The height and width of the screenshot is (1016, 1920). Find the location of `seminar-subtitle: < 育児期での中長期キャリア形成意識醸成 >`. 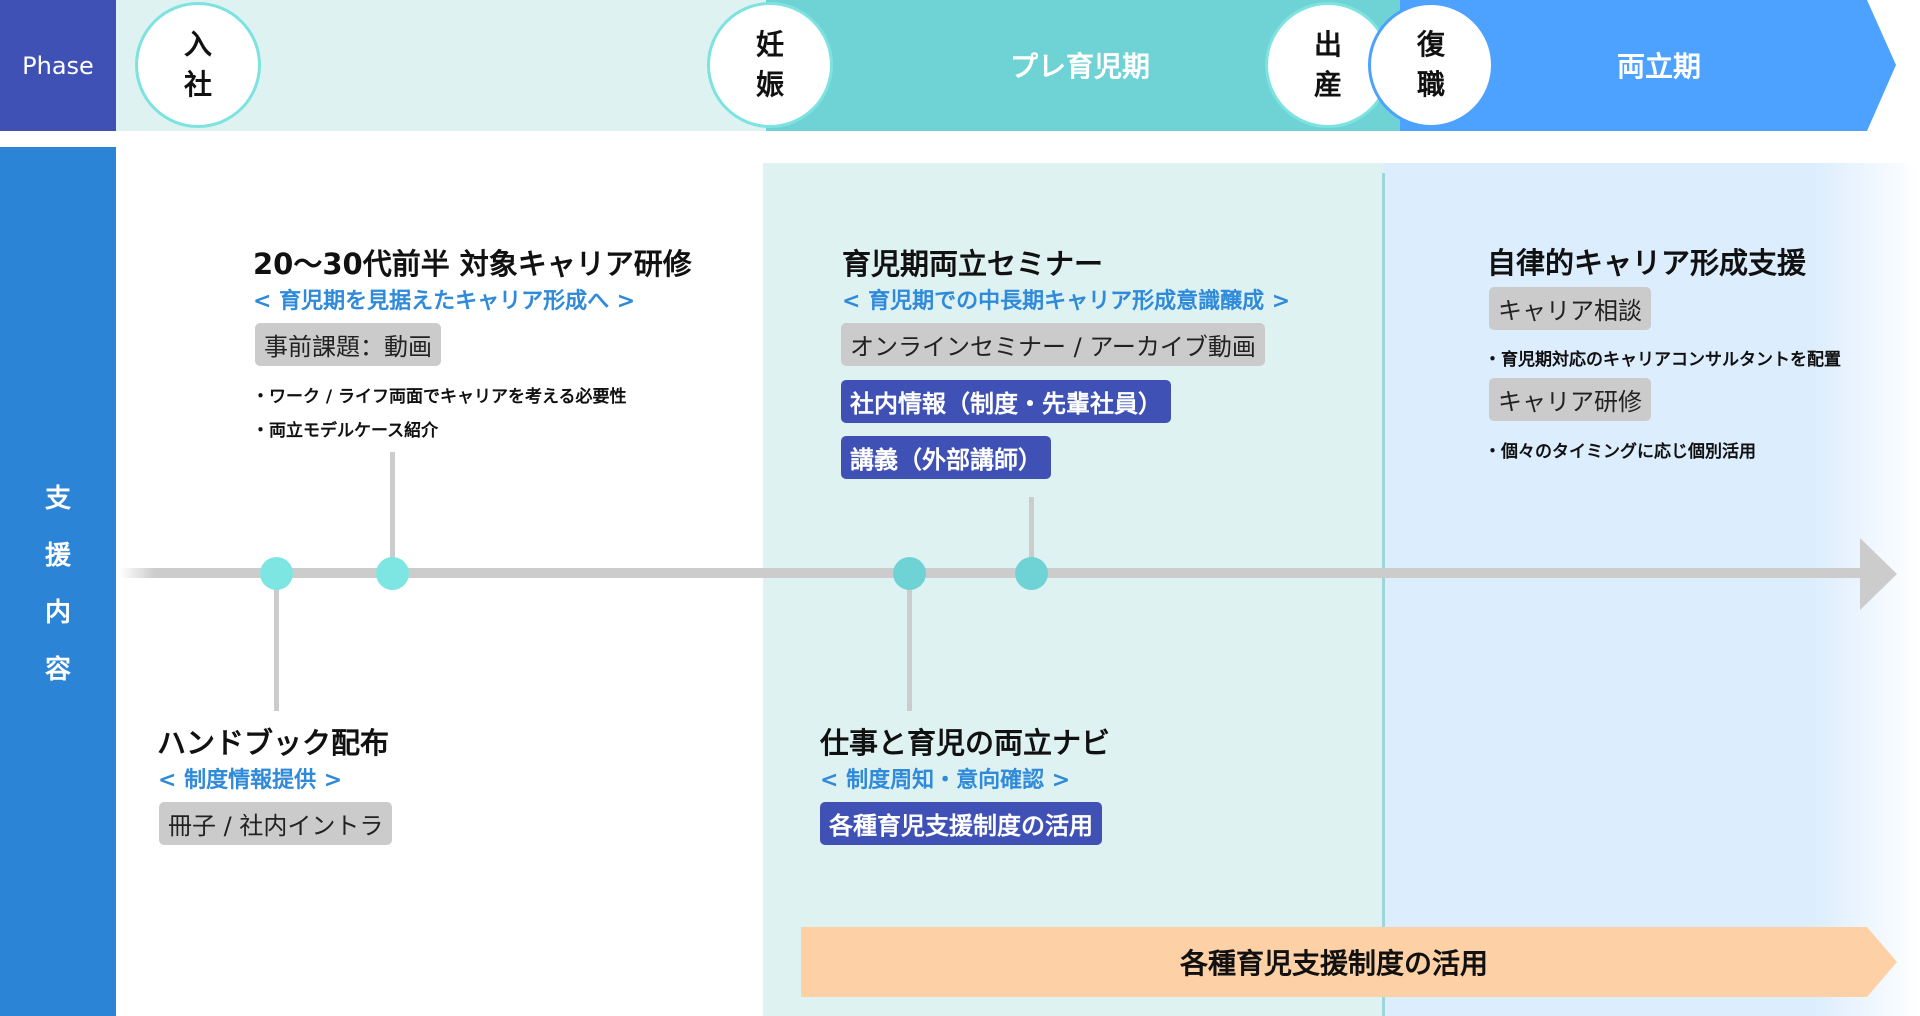

seminar-subtitle: < 育児期での中長期キャリア形成意識醸成 > is located at coordinates (1066, 301).